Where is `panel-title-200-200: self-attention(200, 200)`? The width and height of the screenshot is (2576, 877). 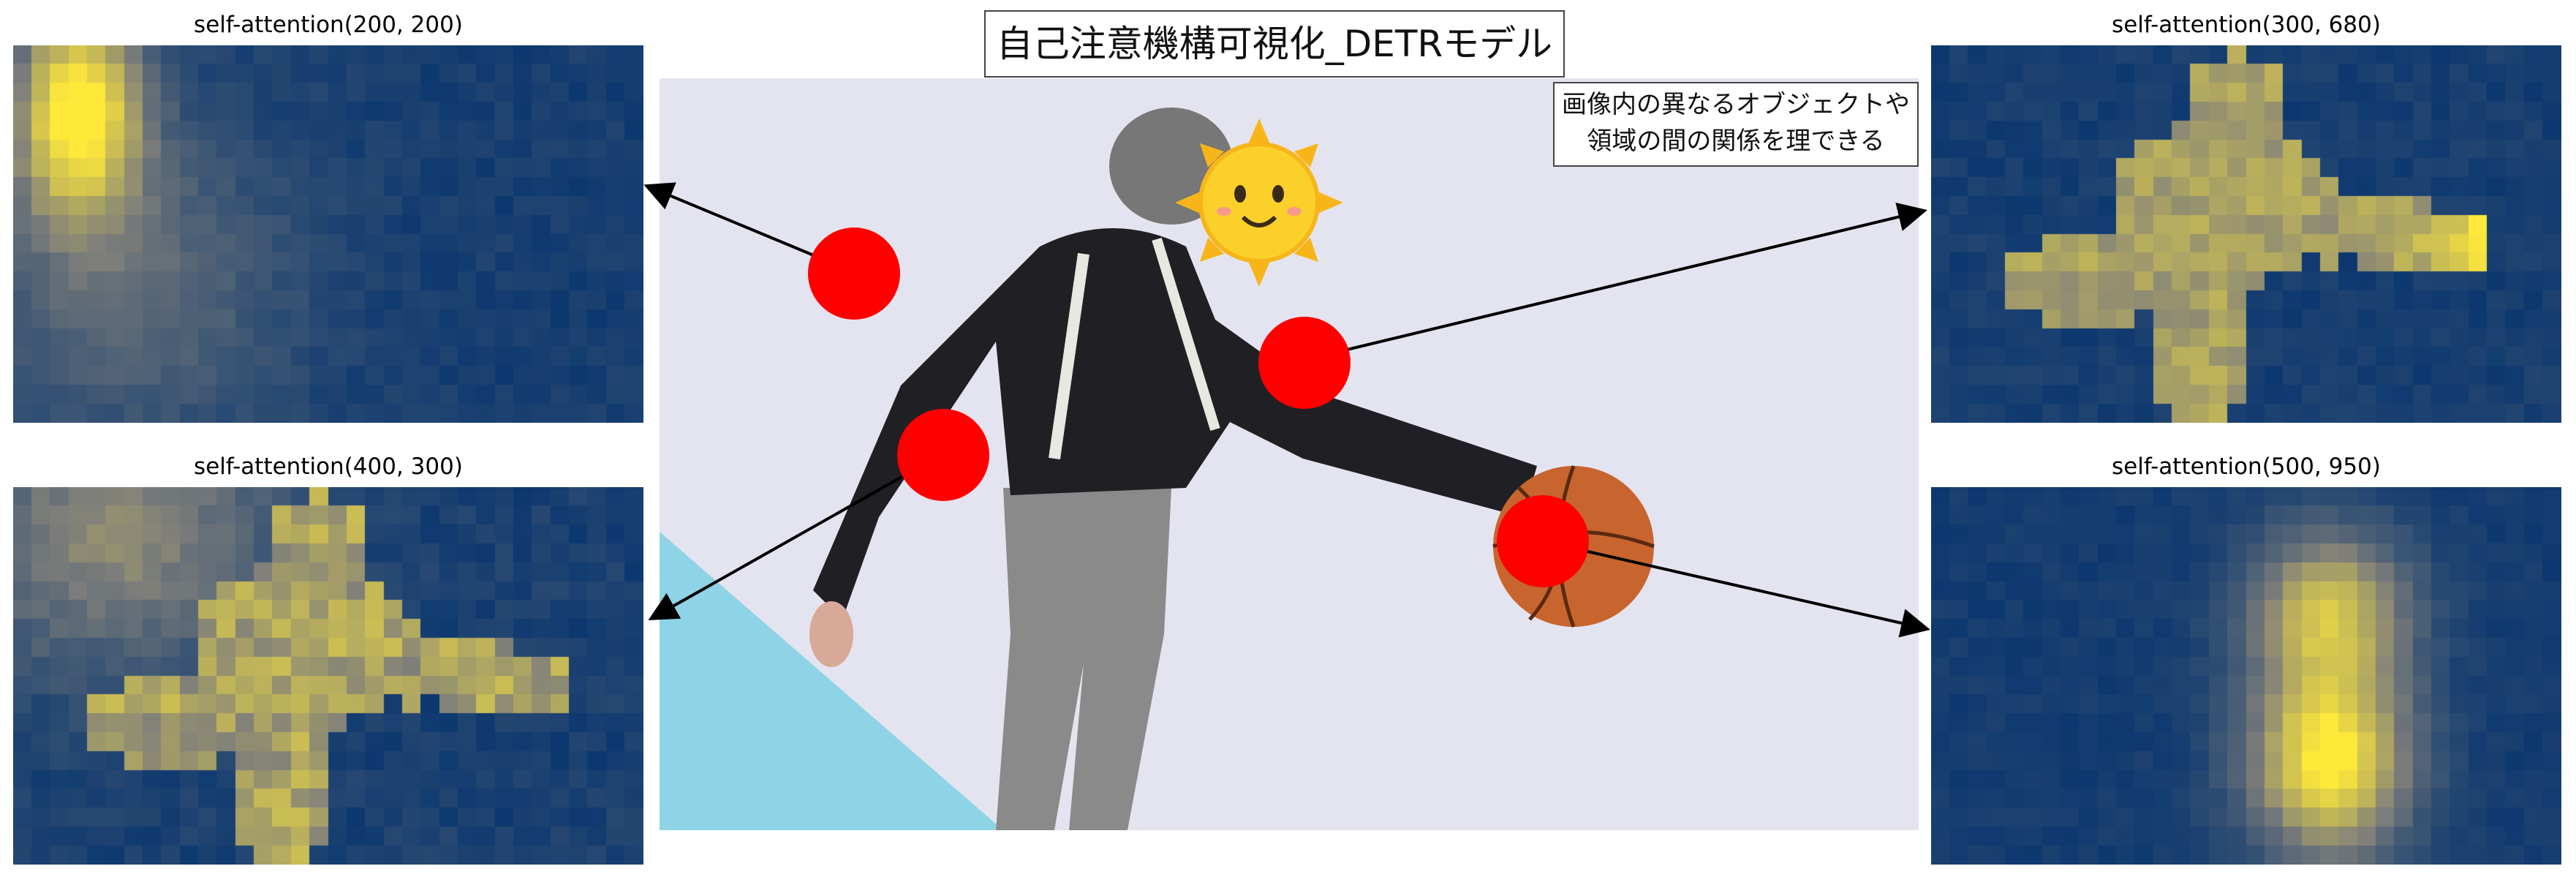
panel-title-200-200: self-attention(200, 200) is located at coordinates (328, 25).